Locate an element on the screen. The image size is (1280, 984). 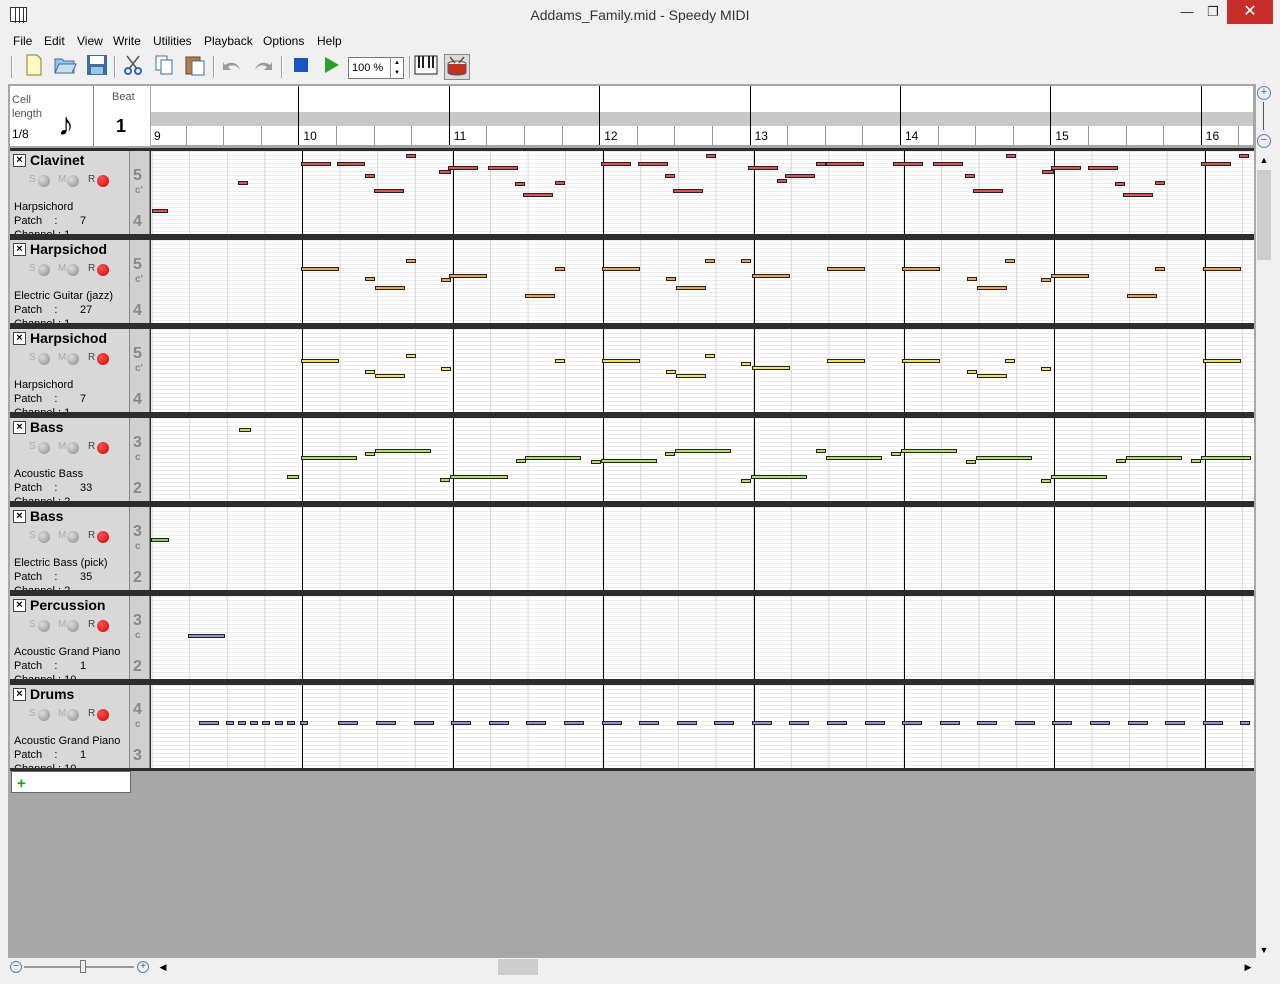
instrument-name: Electric Bass (pick) is located at coordinates (61, 563).